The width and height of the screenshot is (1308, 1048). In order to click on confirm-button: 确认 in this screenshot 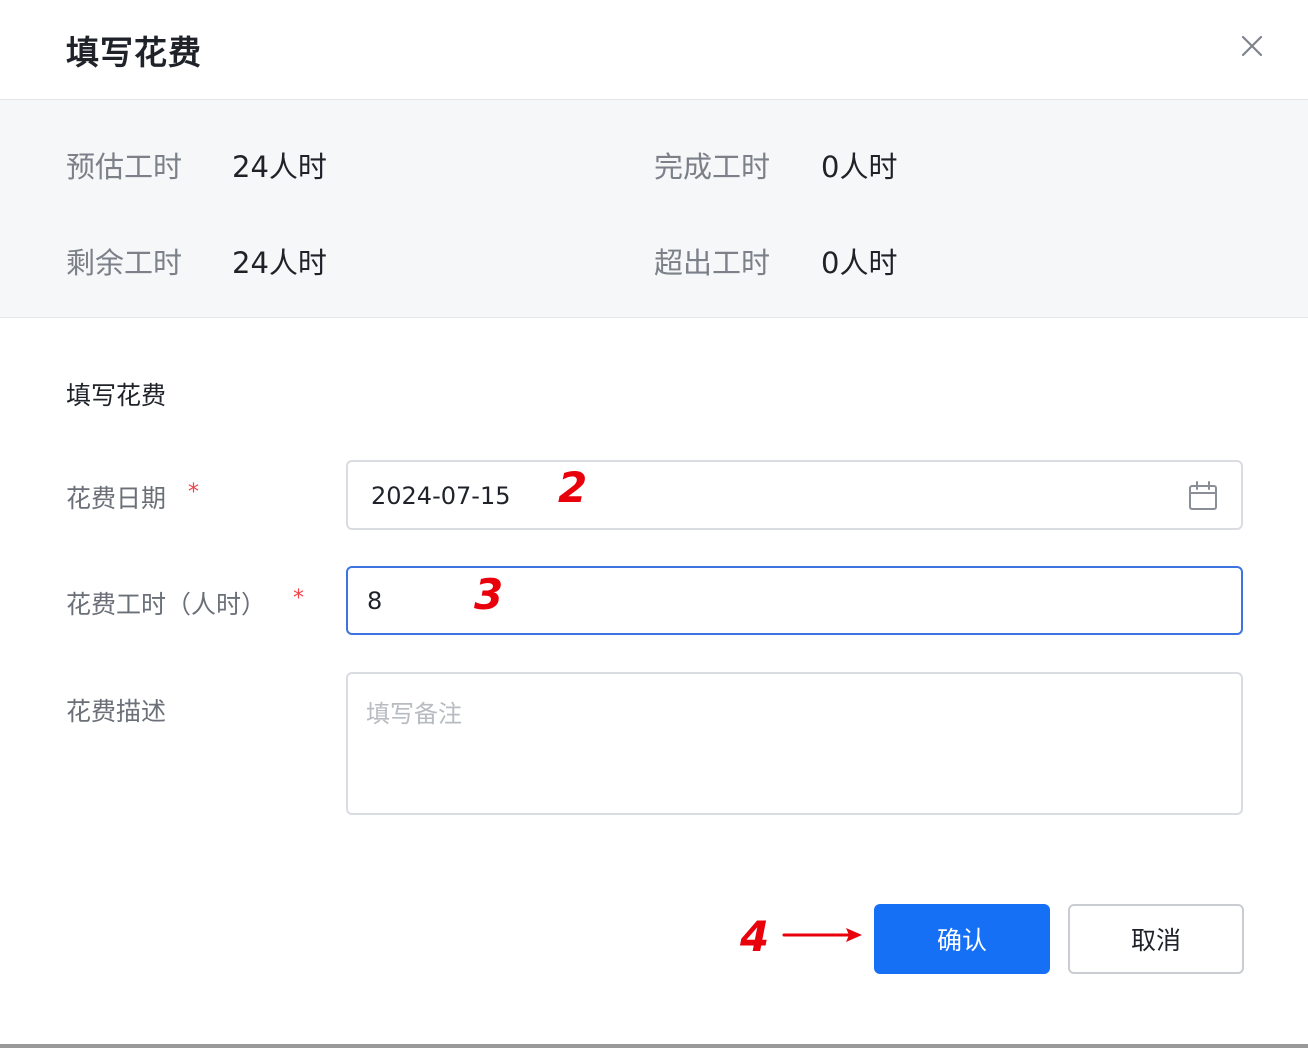, I will do `click(962, 939)`.